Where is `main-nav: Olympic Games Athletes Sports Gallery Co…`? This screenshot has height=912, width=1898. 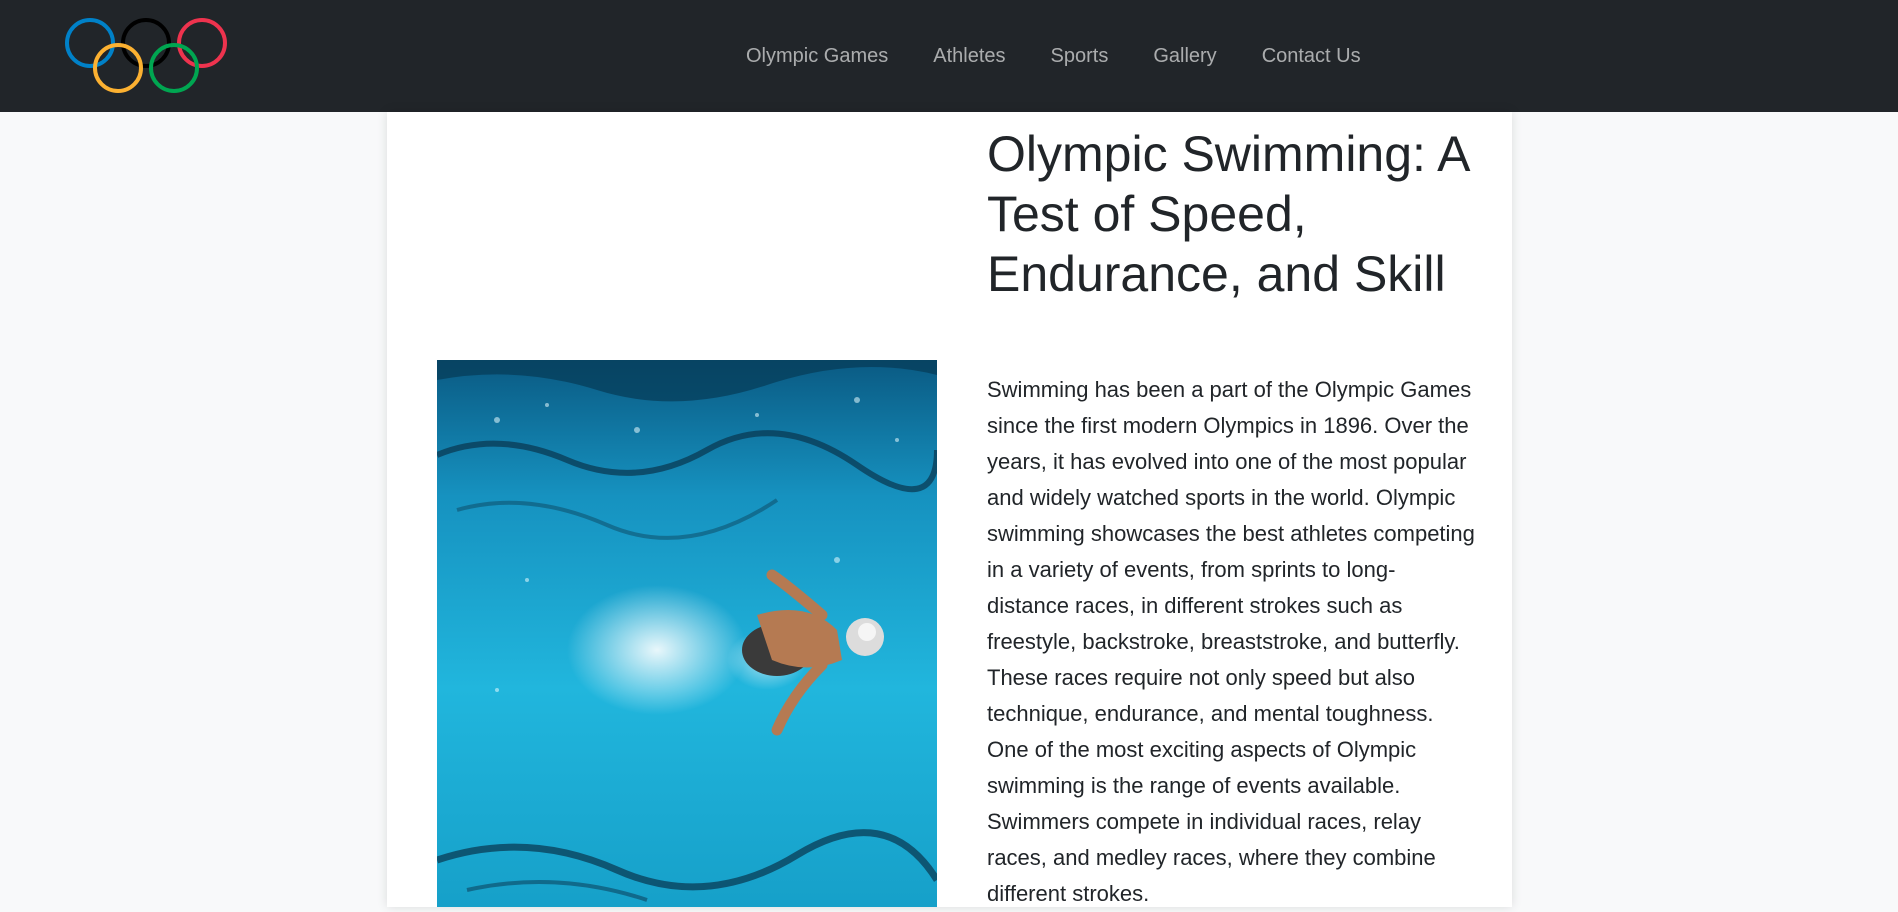
main-nav: Olympic Games Athletes Sports Gallery Co… is located at coordinates (1076, 56).